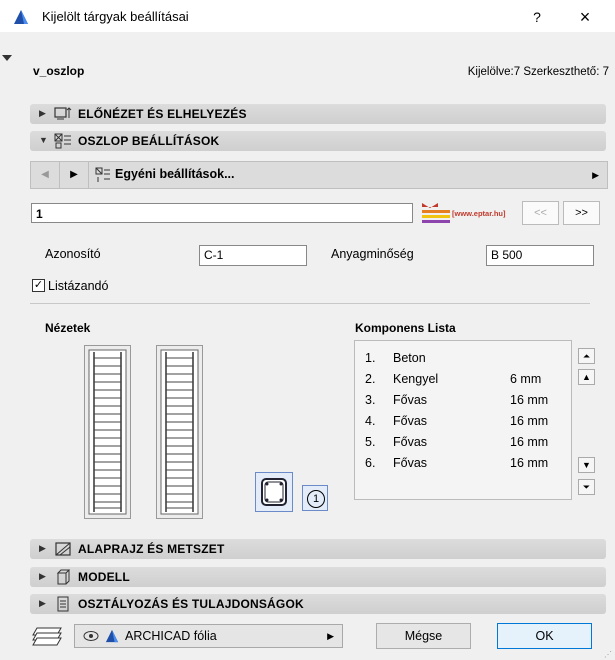  What do you see at coordinates (460, 444) in the screenshot?
I see `list-item: 5. Fővas 16 mm` at bounding box center [460, 444].